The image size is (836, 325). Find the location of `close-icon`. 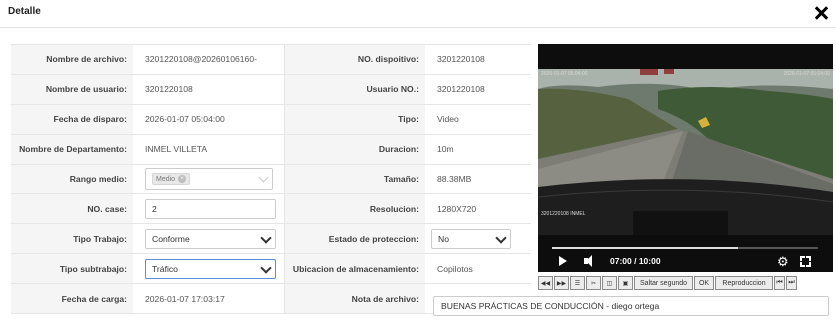

close-icon is located at coordinates (821, 13).